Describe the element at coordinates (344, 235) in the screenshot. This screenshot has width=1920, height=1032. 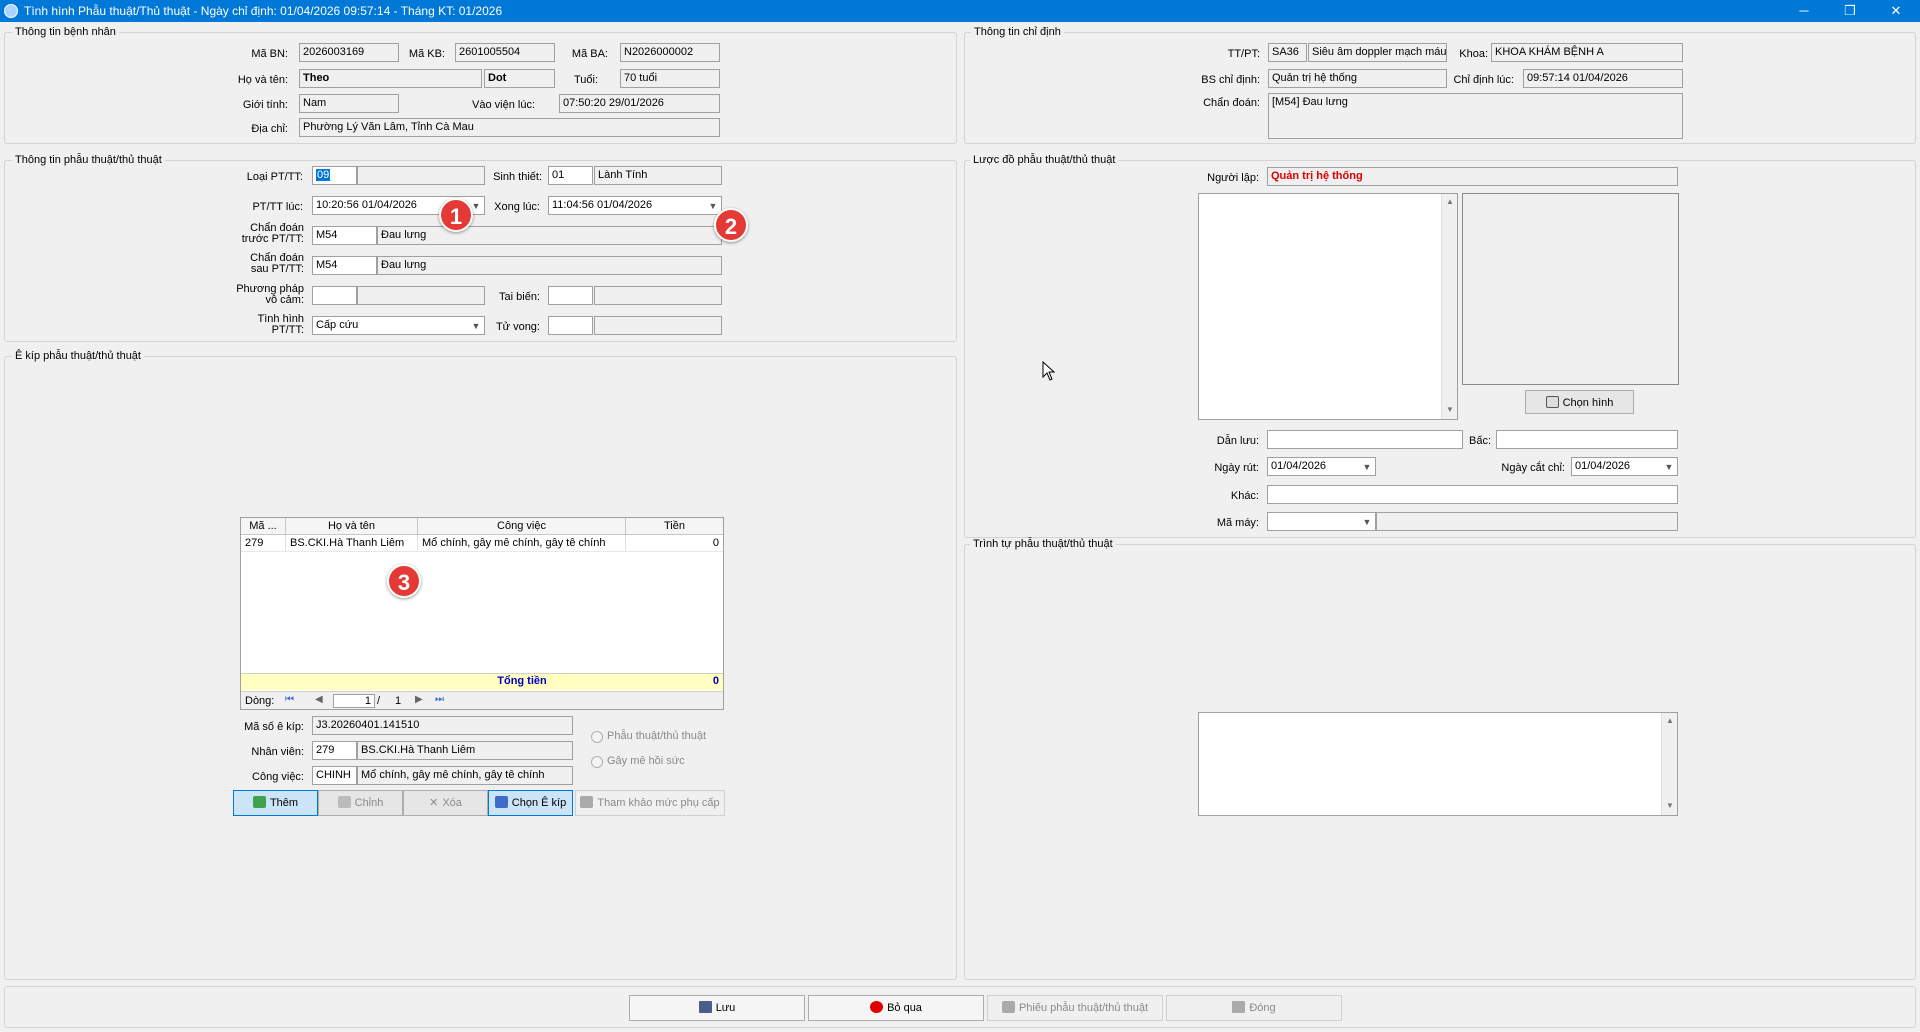
I see `cd-truoc-code-field: M54` at that location.